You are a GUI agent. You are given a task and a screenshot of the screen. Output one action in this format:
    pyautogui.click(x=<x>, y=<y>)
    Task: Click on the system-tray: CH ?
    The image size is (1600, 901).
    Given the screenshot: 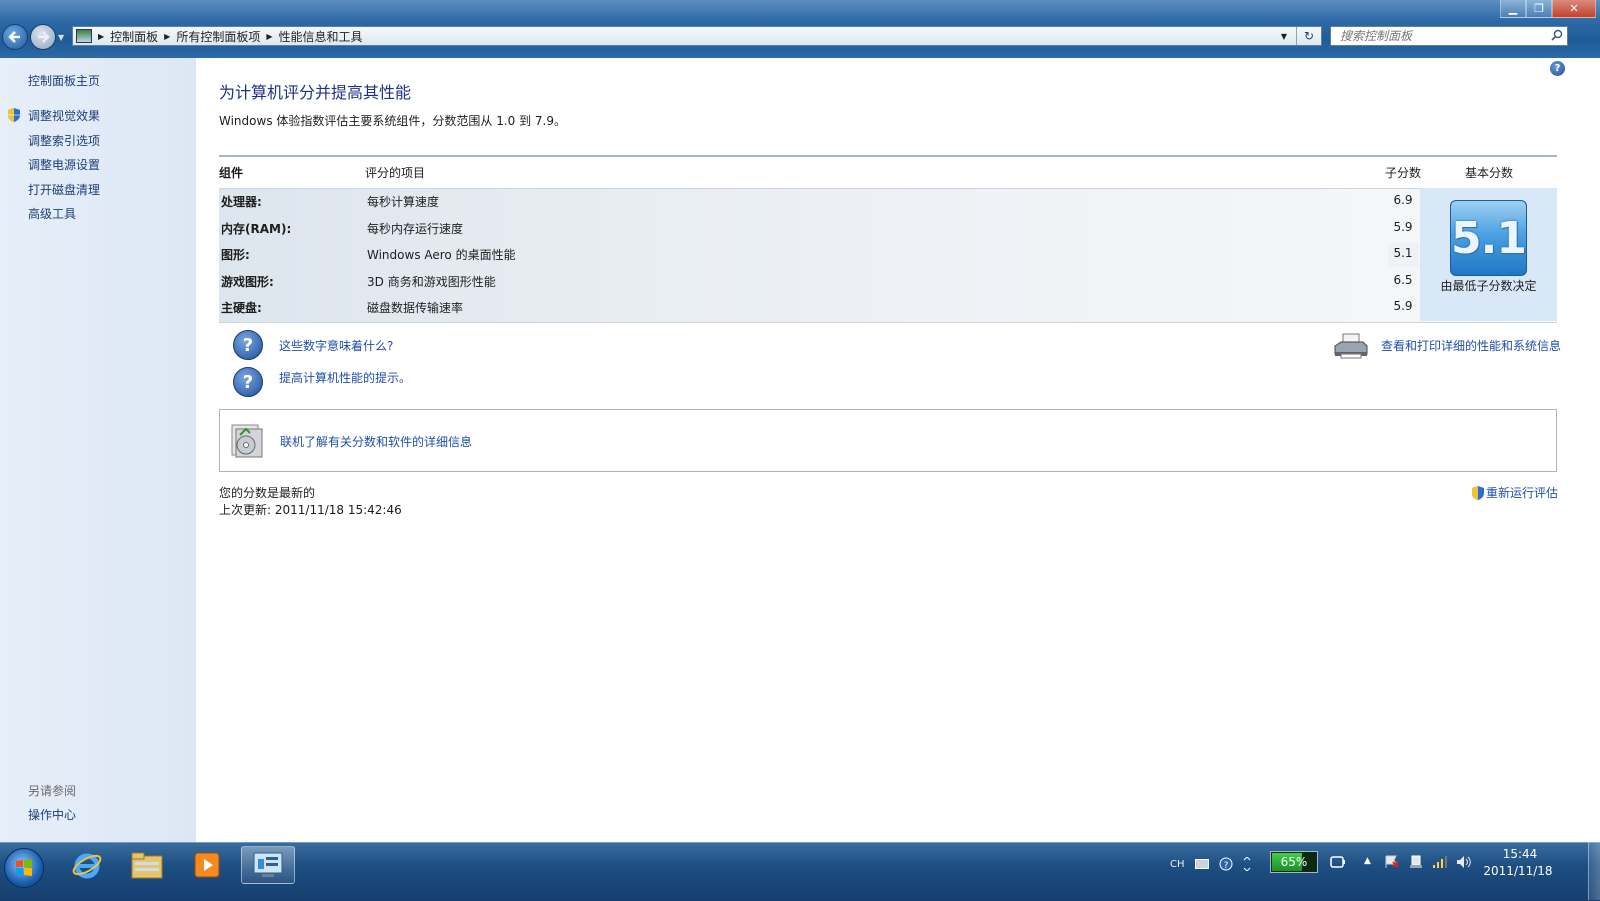 What is the action you would take?
    pyautogui.click(x=1215, y=864)
    